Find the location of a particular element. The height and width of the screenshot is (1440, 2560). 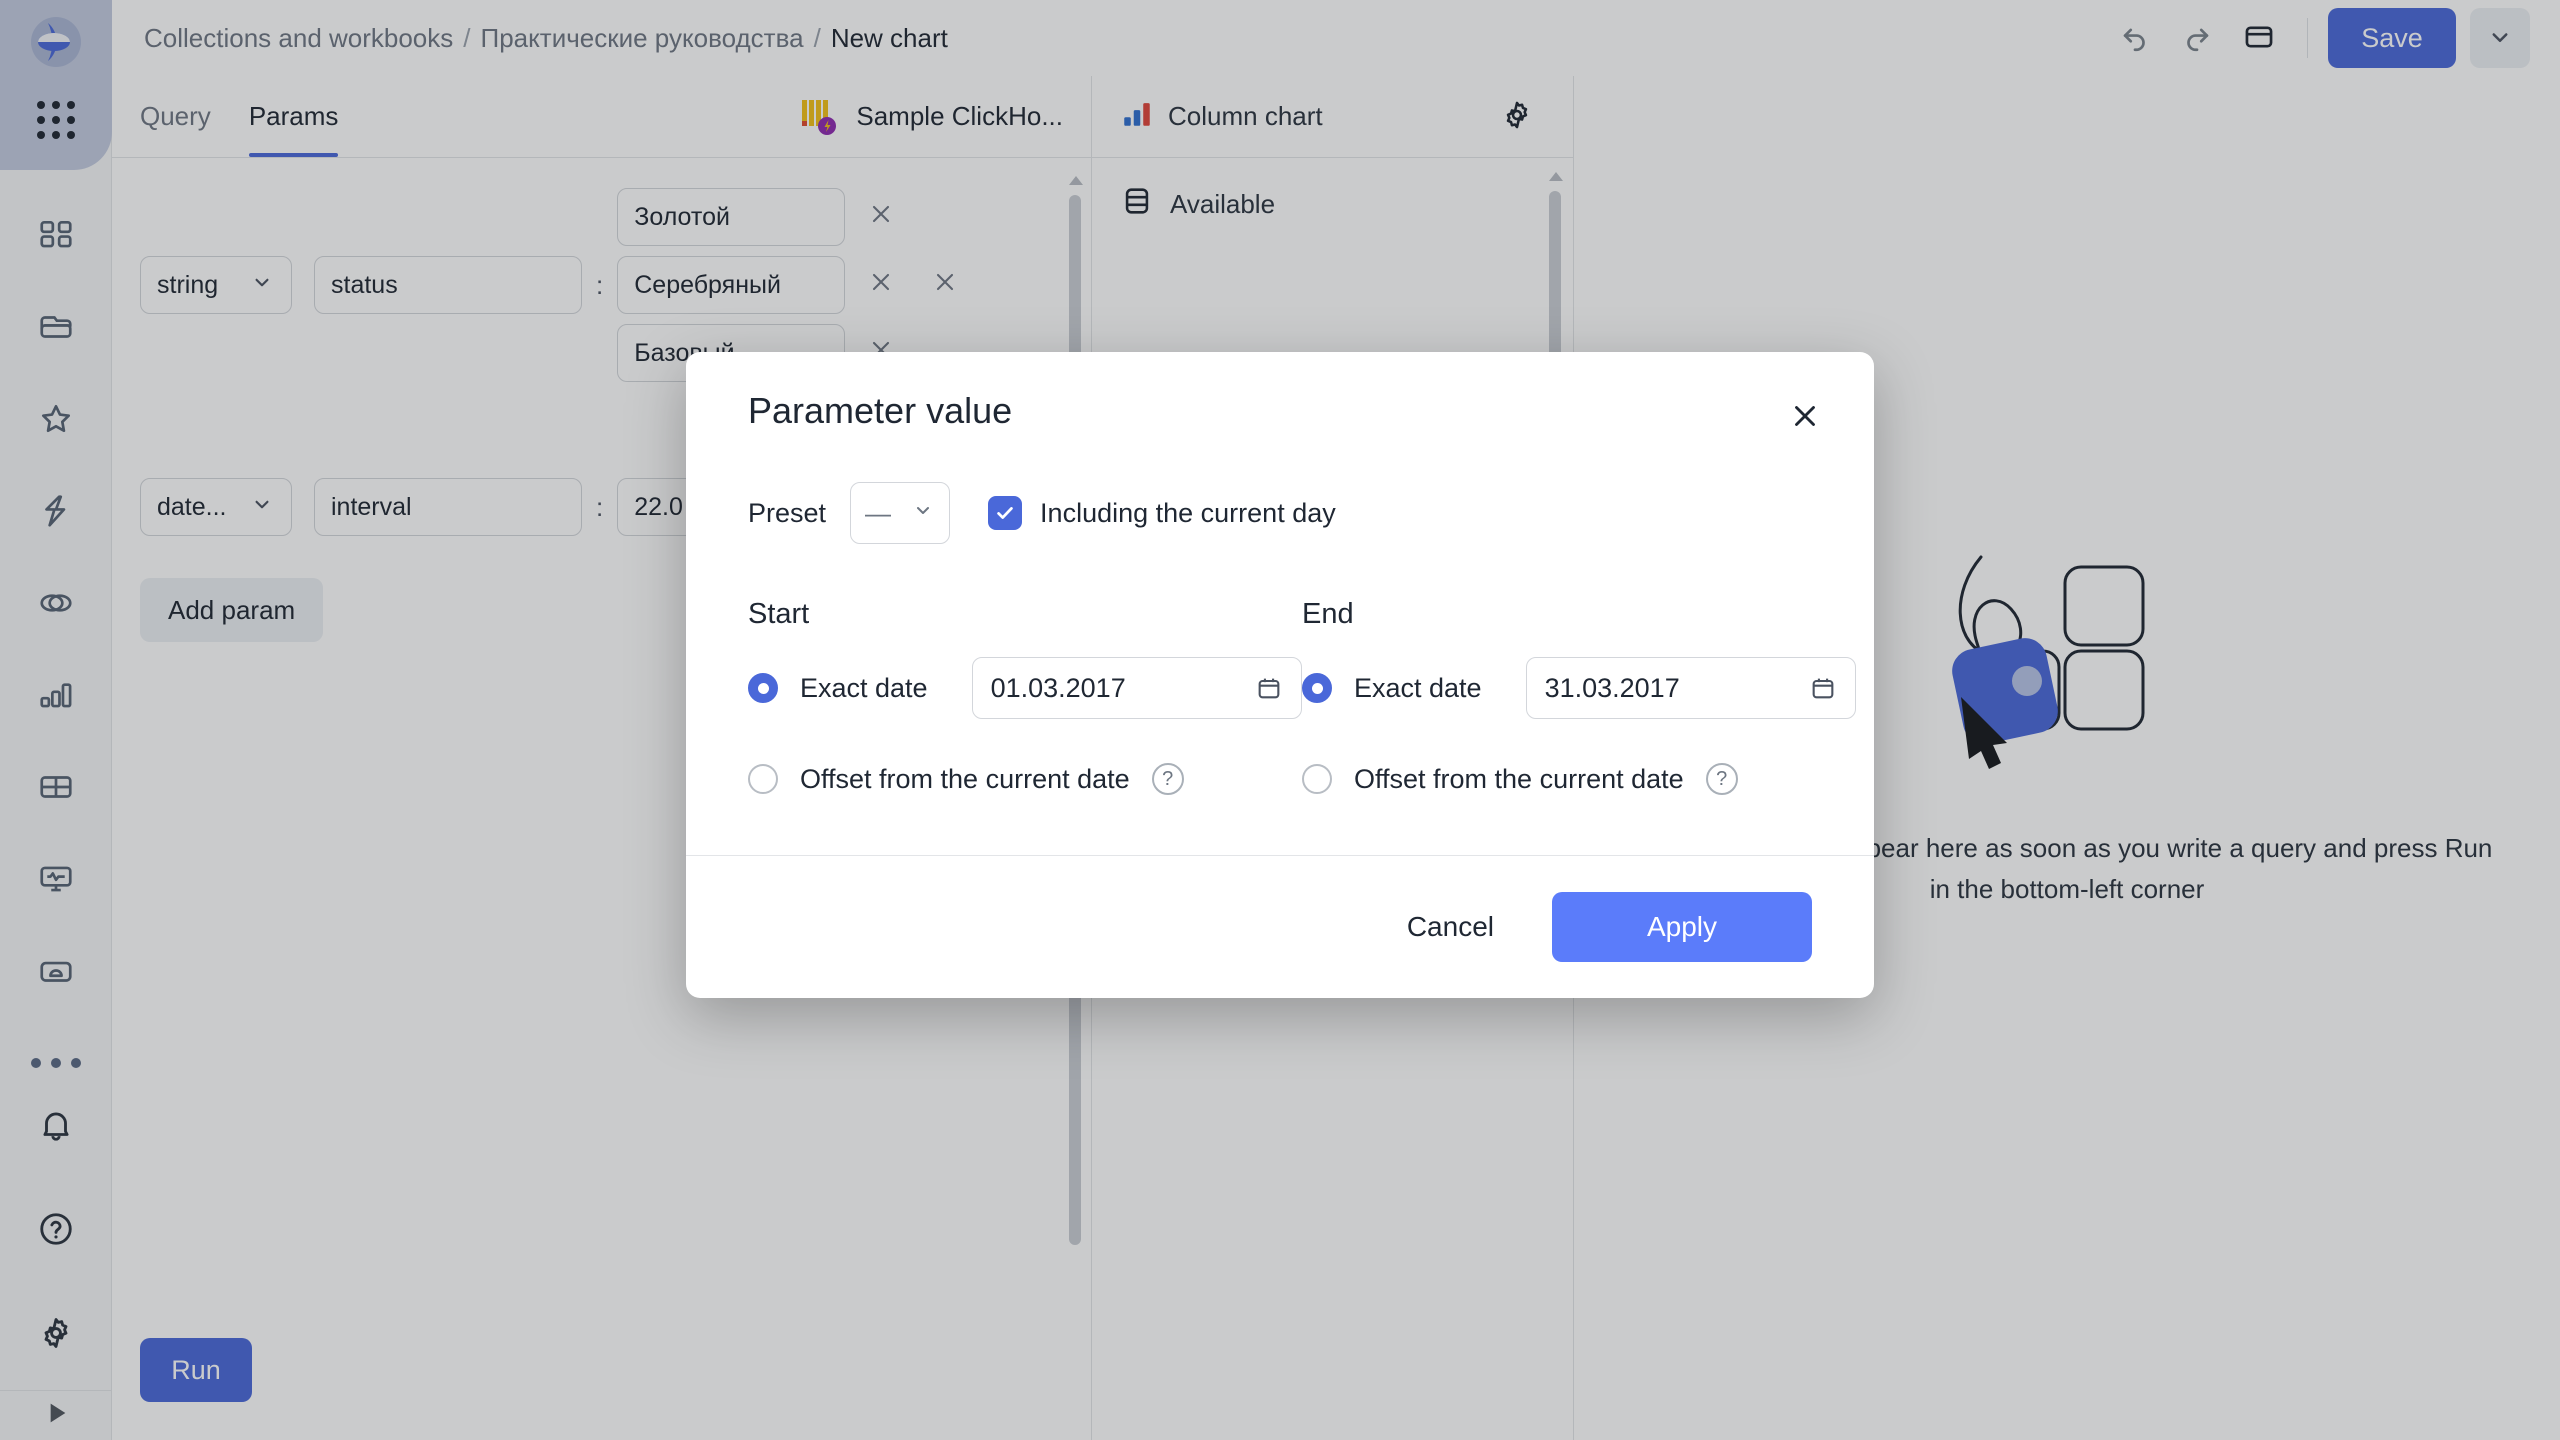

start-offset-radio is located at coordinates (763, 779).